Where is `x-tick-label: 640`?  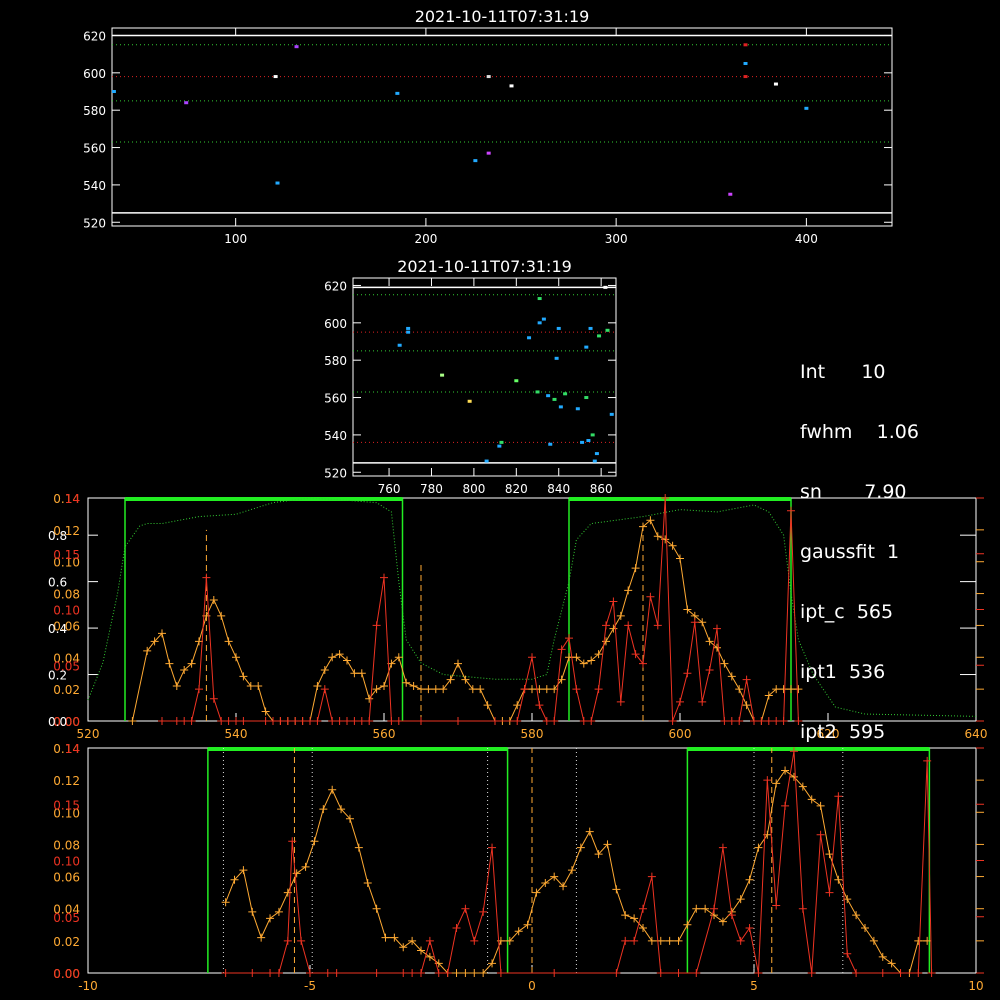 x-tick-label: 640 is located at coordinates (976, 734).